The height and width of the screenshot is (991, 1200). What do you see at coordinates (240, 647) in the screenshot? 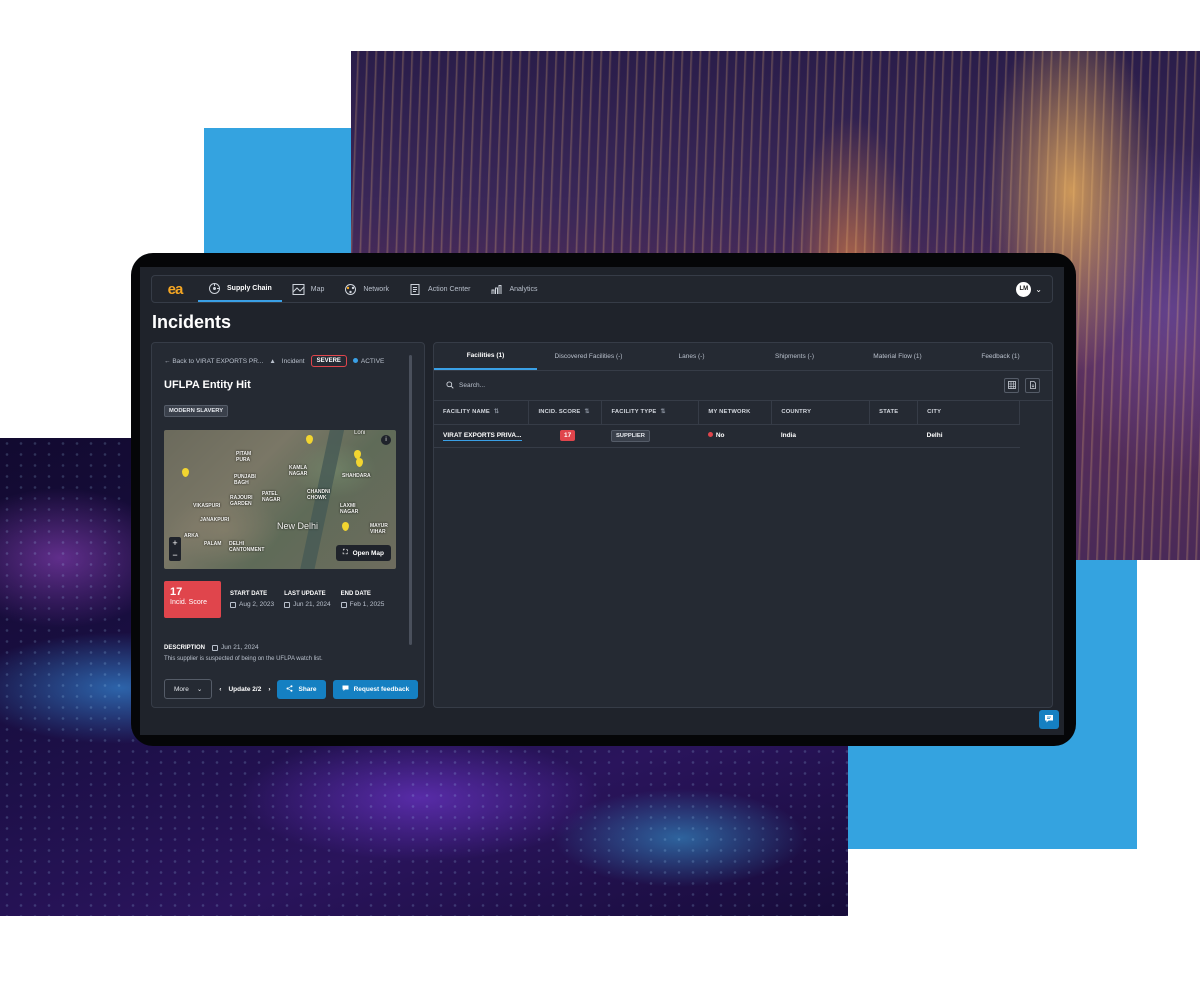
I see `description-date: Jun 21, 2024` at bounding box center [240, 647].